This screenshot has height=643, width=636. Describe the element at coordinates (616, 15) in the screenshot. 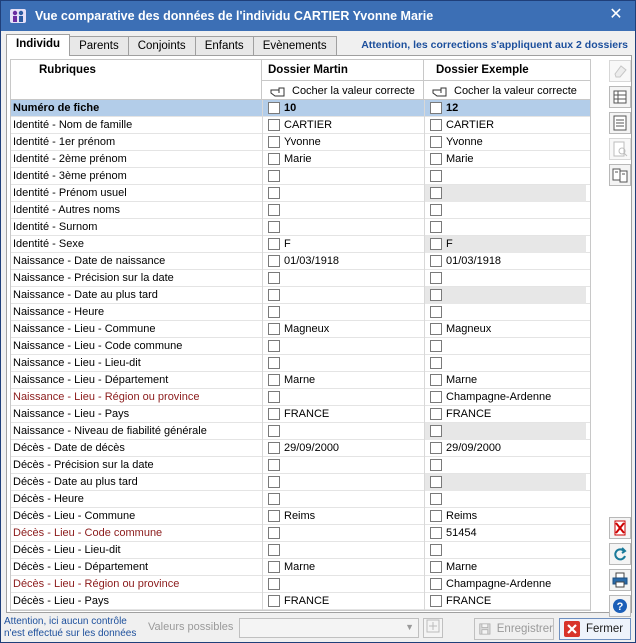

I see `close-window-icon: ✕` at that location.